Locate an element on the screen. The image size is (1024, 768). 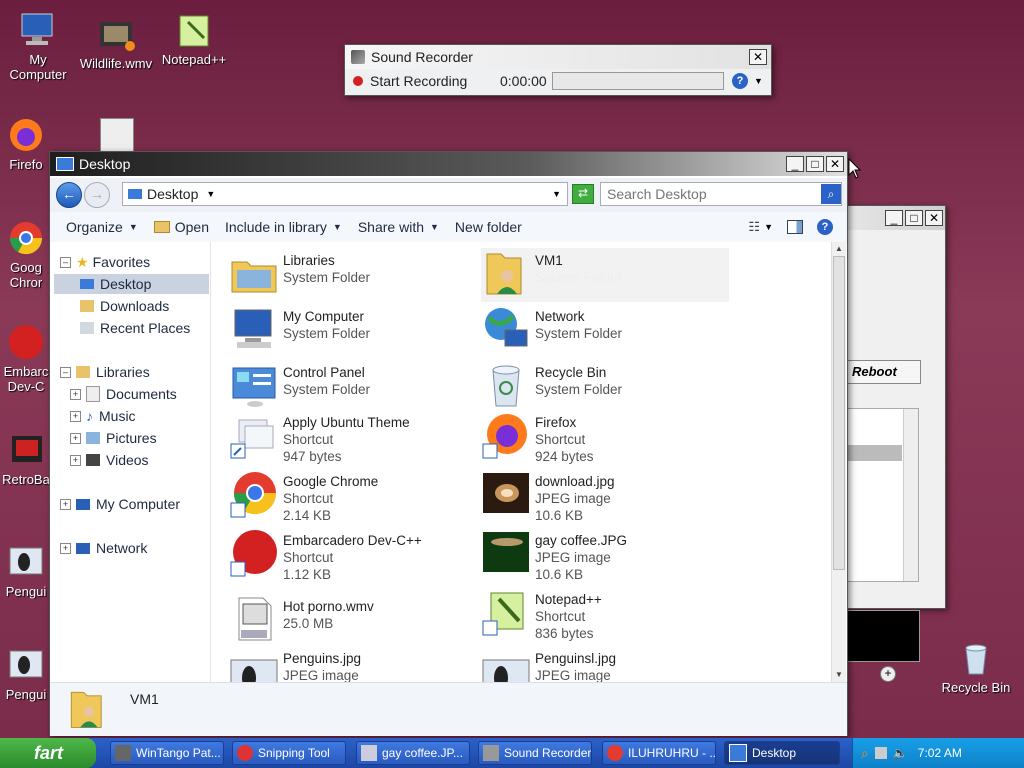
file-item: Notepad++ Shortcut 836 bytes is located at coordinates (606, 615).